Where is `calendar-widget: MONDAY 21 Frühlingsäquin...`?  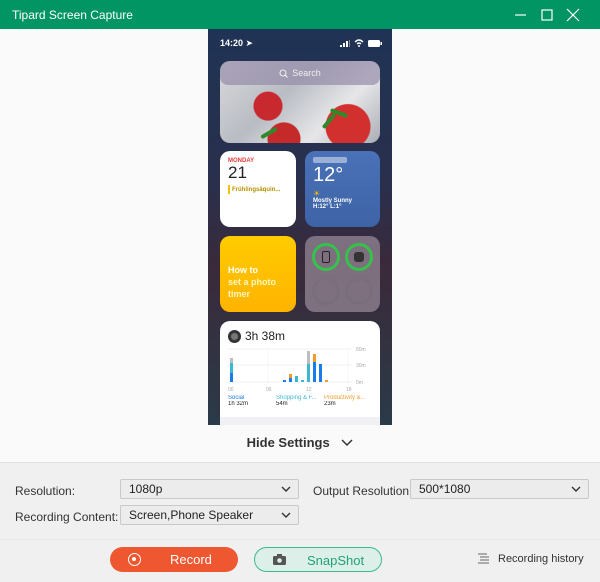 calendar-widget: MONDAY 21 Frühlingsäquin... is located at coordinates (258, 189).